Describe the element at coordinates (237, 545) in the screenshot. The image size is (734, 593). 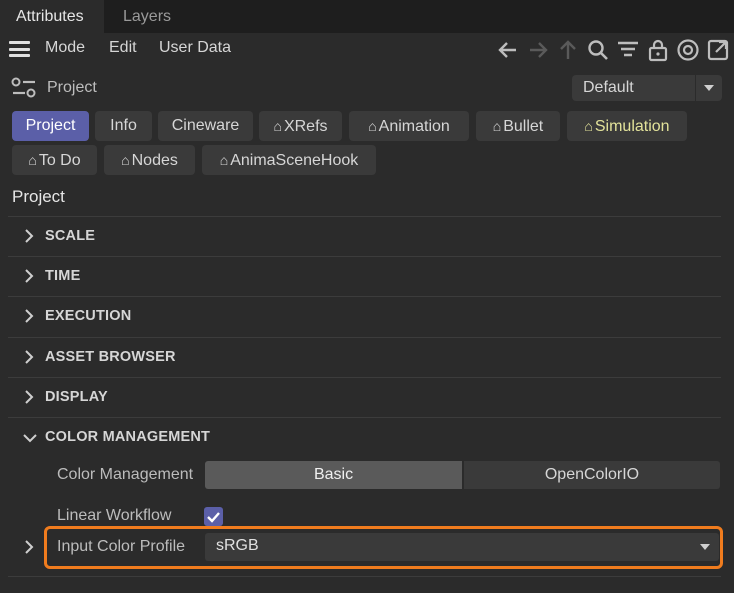
I see `input-color-profile-value: sRGB` at that location.